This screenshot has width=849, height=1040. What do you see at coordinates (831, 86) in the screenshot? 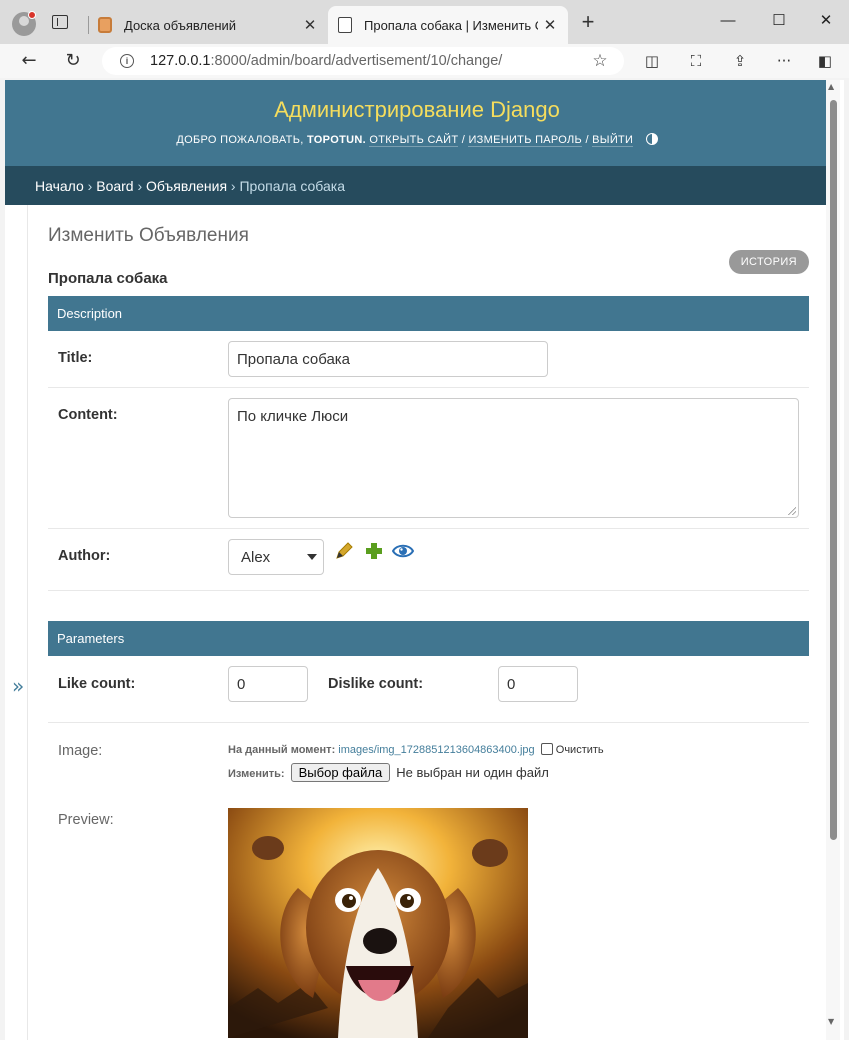
I see `scroll-up-icon: ▲` at bounding box center [831, 86].